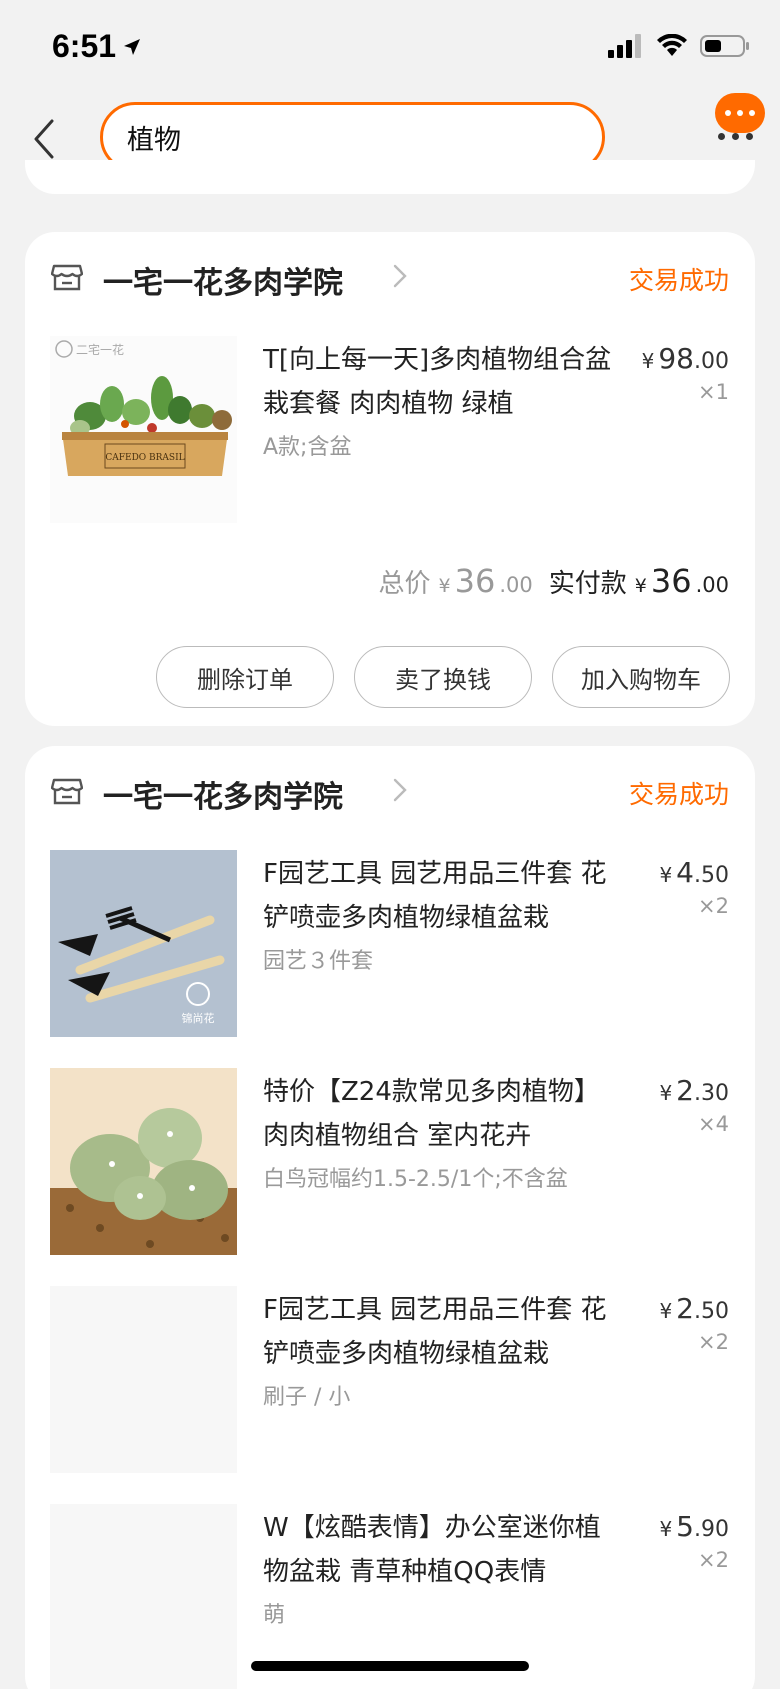  Describe the element at coordinates (143, 429) in the screenshot. I see `product-thumbnail: 二宅一花 CAFEDO BRASIL` at that location.